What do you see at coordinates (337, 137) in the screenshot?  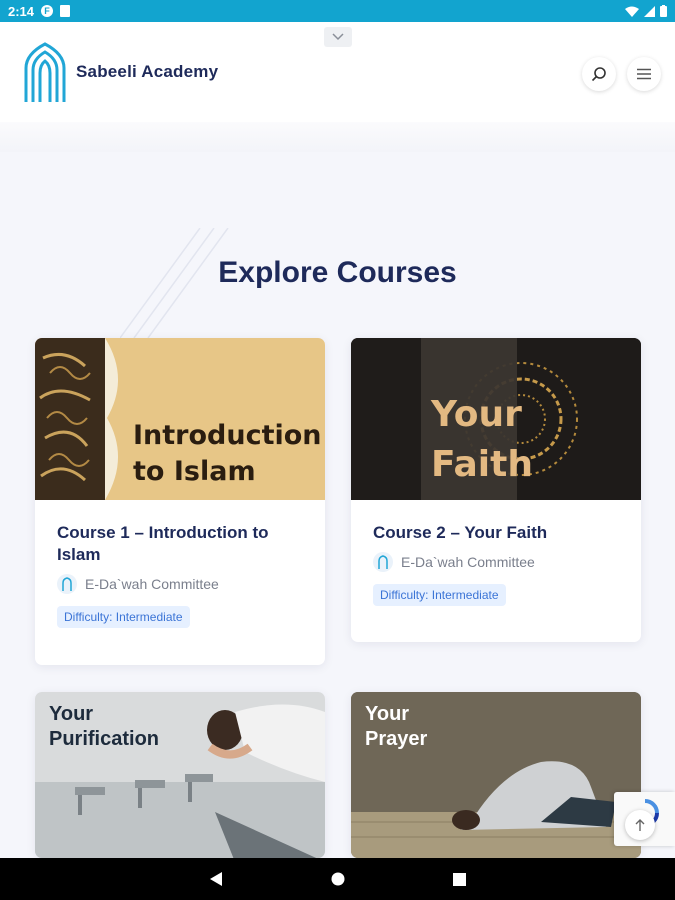 I see `header-divider` at bounding box center [337, 137].